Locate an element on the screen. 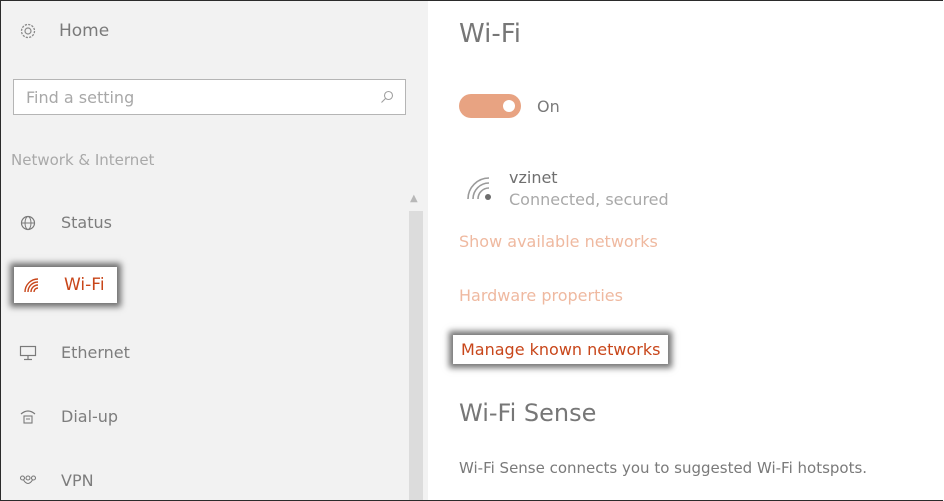  sidebar-item-dialup: Dial-up is located at coordinates (68, 416).